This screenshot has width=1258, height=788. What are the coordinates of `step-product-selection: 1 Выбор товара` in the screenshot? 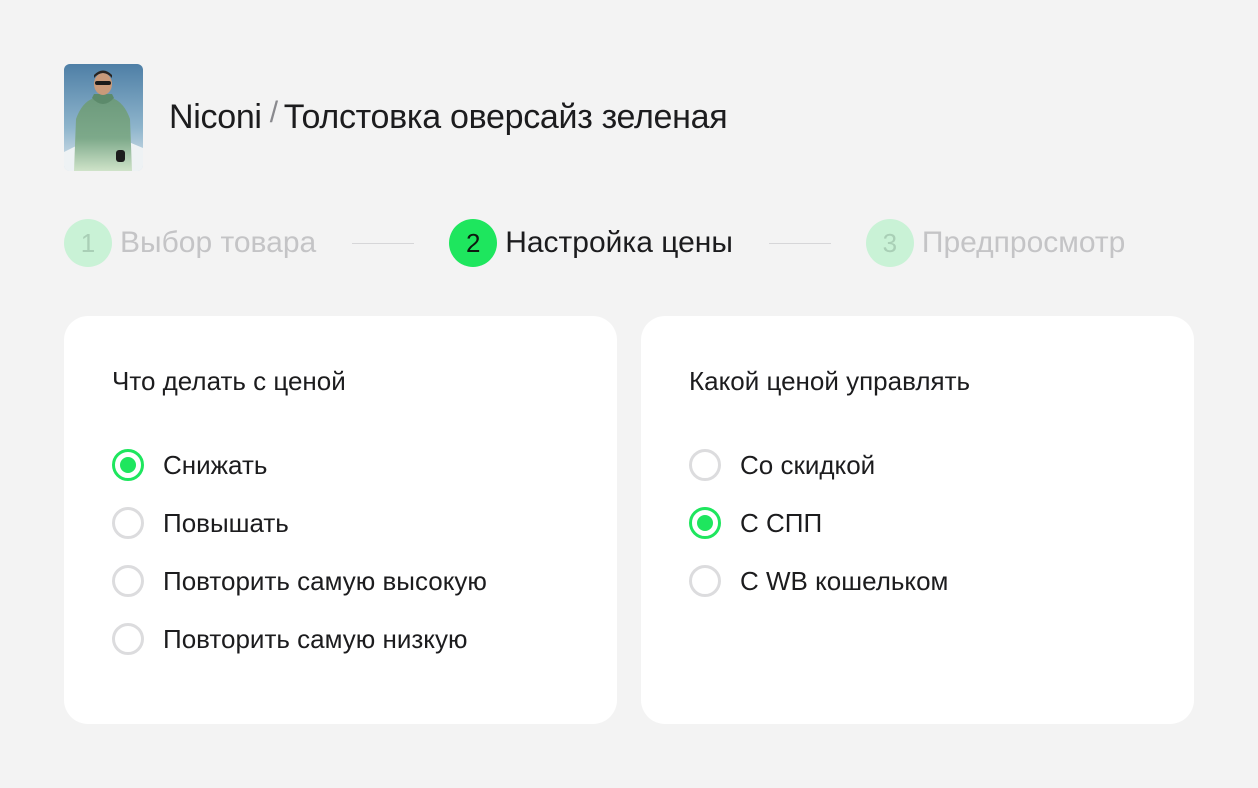 It's located at (190, 243).